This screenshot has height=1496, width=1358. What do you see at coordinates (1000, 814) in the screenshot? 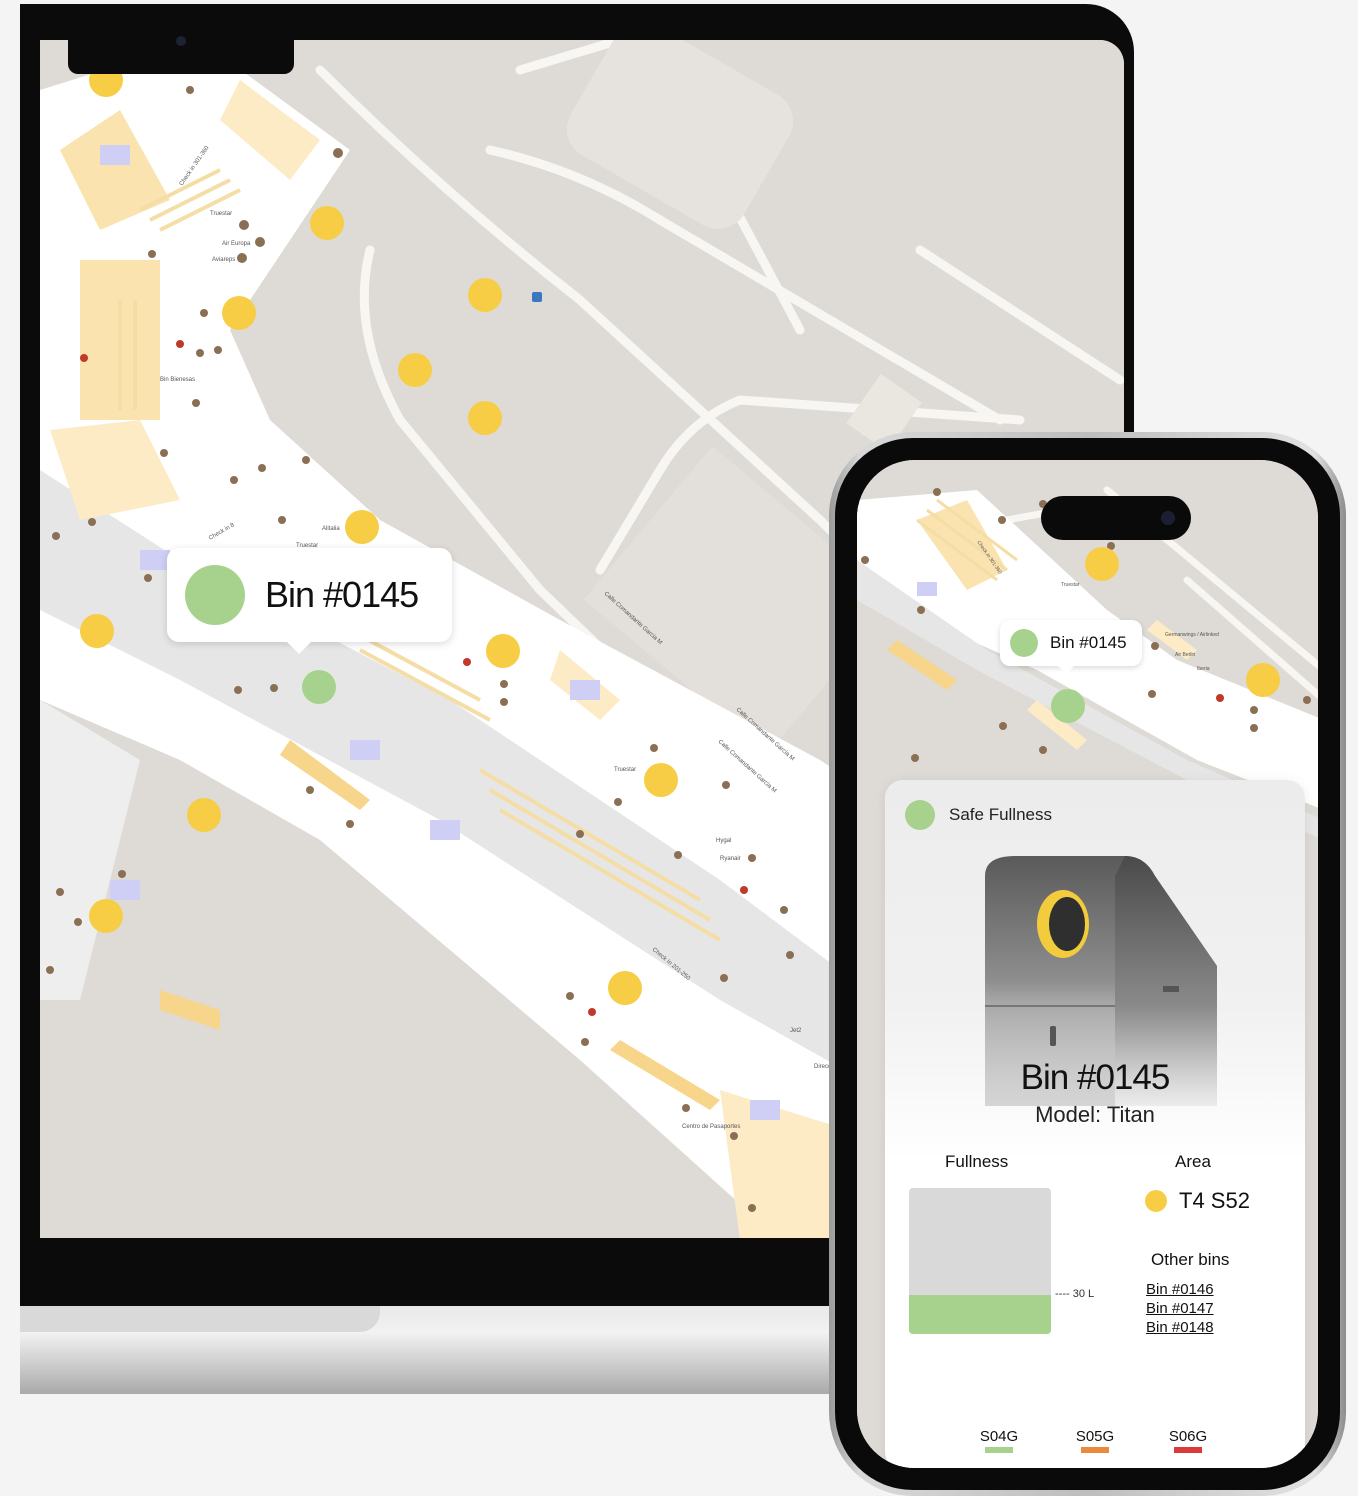
I see `status-text: Safe Fullness` at bounding box center [1000, 814].